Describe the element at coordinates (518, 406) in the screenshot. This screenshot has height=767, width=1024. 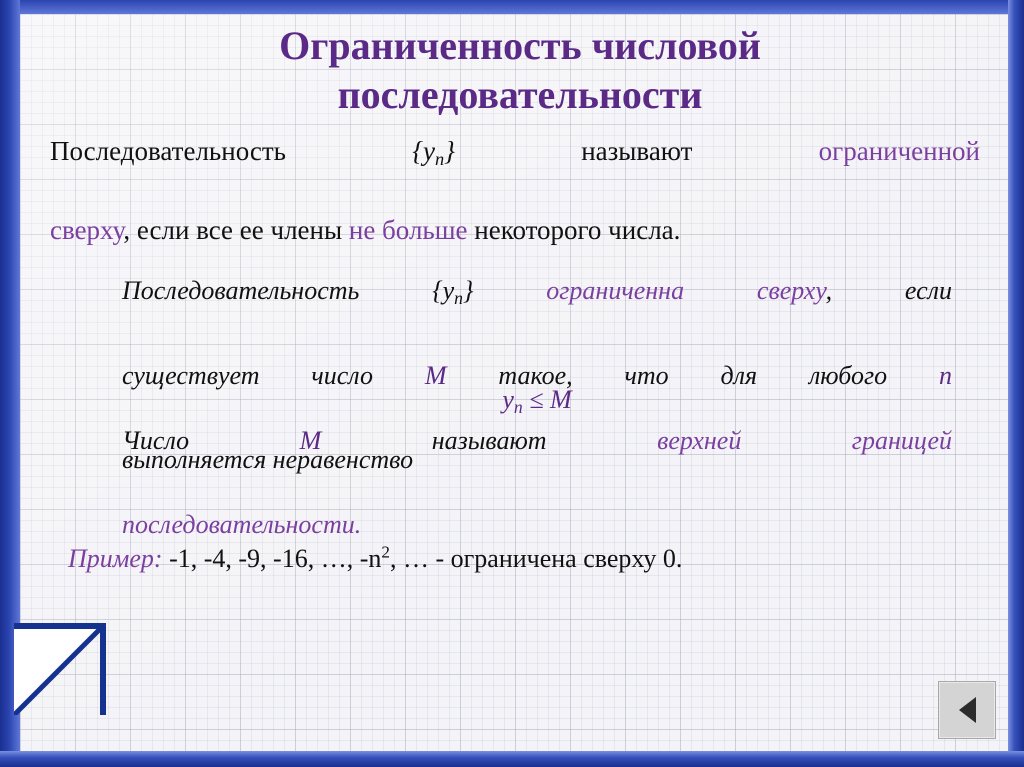
I see `formula-y-sub: n` at that location.